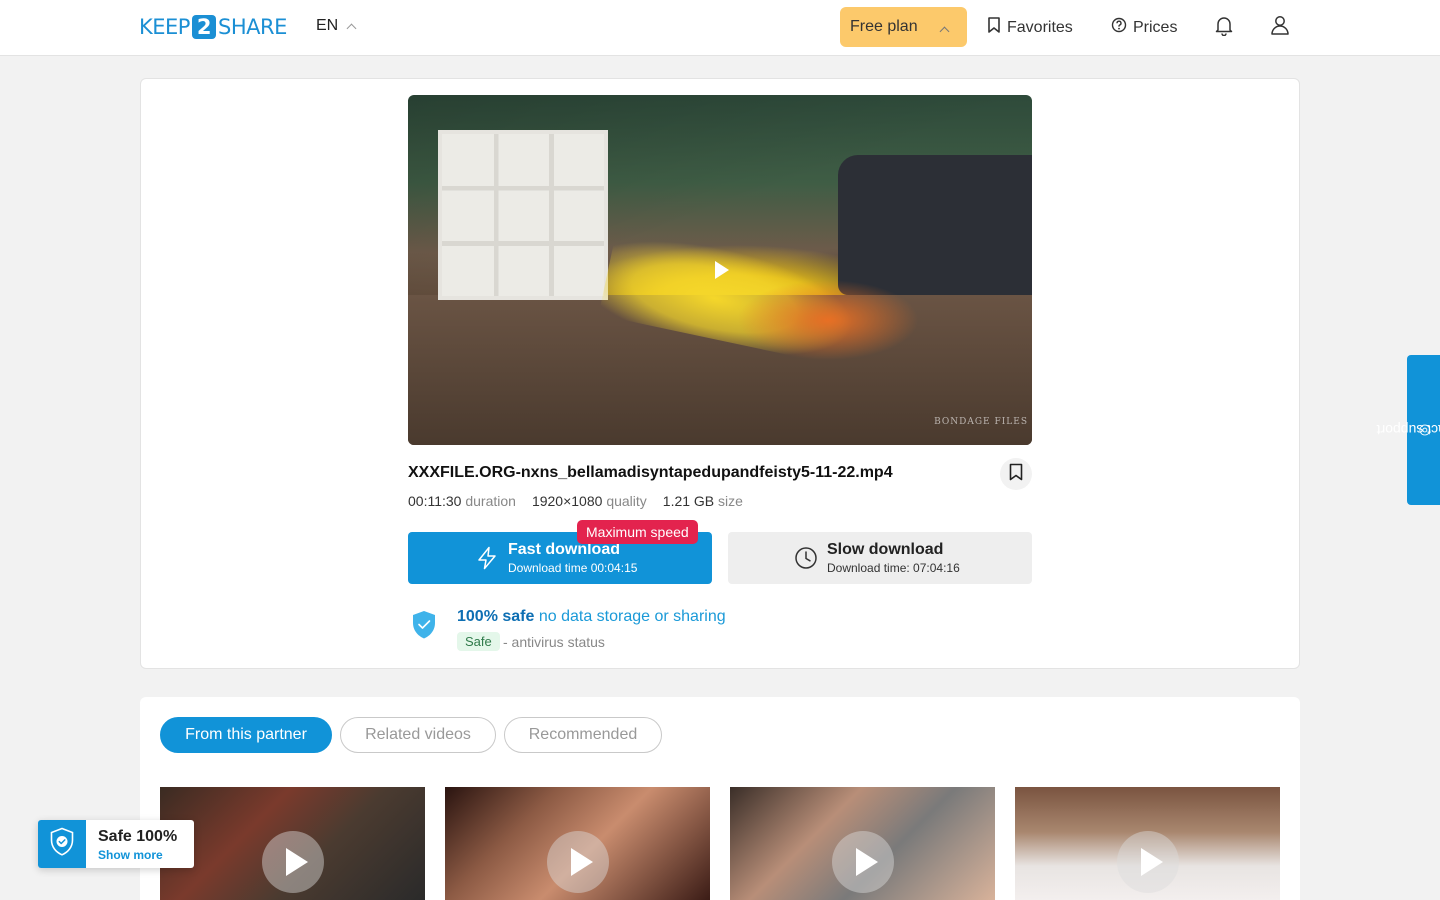  I want to click on quality-meta: 1920×1080 quality, so click(589, 501).